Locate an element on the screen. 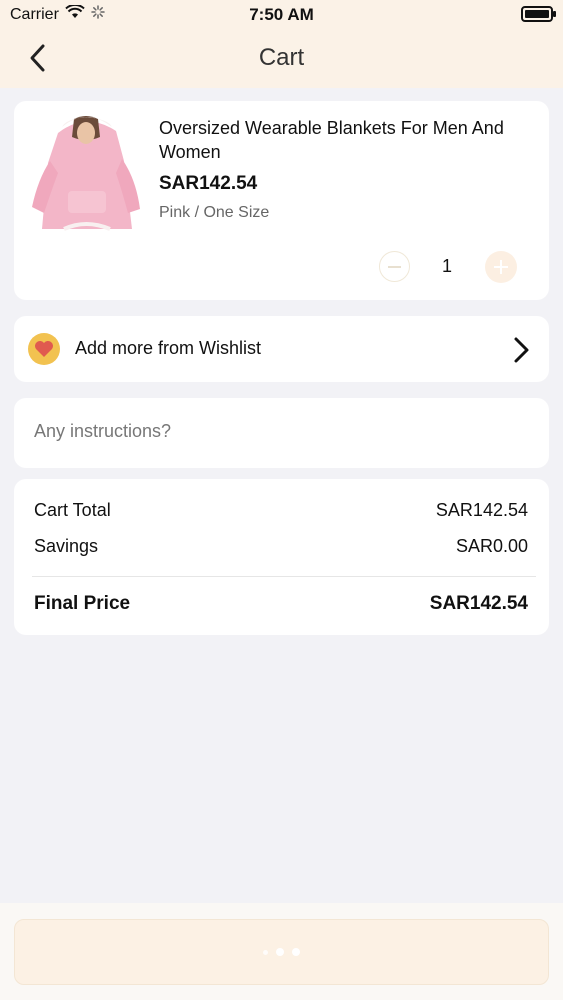 This screenshot has height=1000, width=563. bottom-bar is located at coordinates (281, 951).